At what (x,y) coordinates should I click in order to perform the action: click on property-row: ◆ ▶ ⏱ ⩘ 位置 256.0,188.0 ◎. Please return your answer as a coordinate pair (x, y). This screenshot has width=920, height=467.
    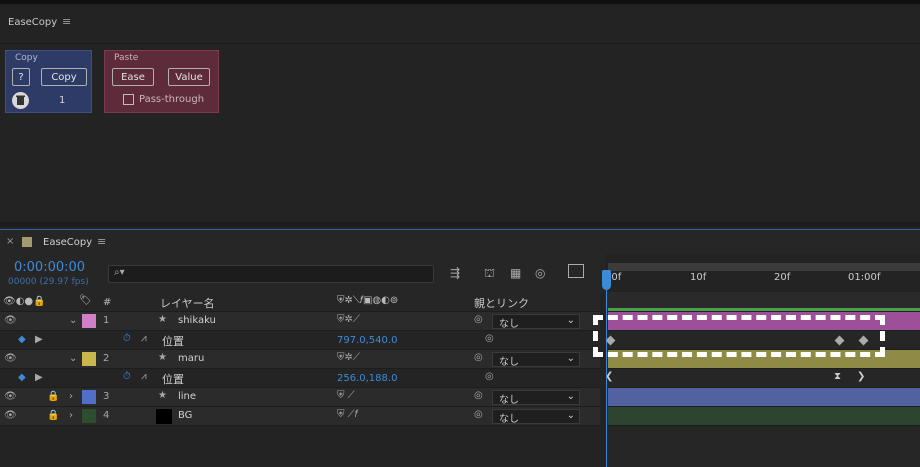
    Looking at the image, I should click on (300, 378).